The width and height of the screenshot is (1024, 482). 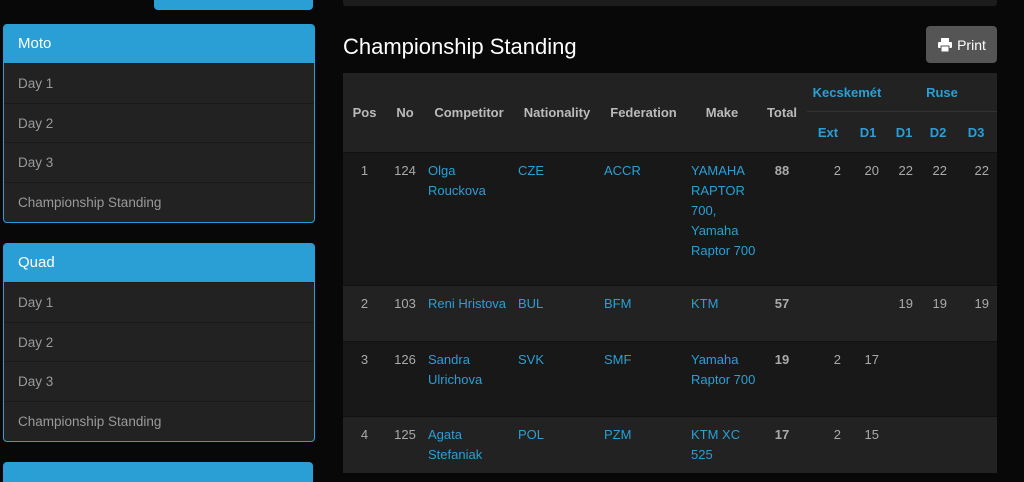 What do you see at coordinates (722, 444) in the screenshot?
I see `make-link: KTM XC 525` at bounding box center [722, 444].